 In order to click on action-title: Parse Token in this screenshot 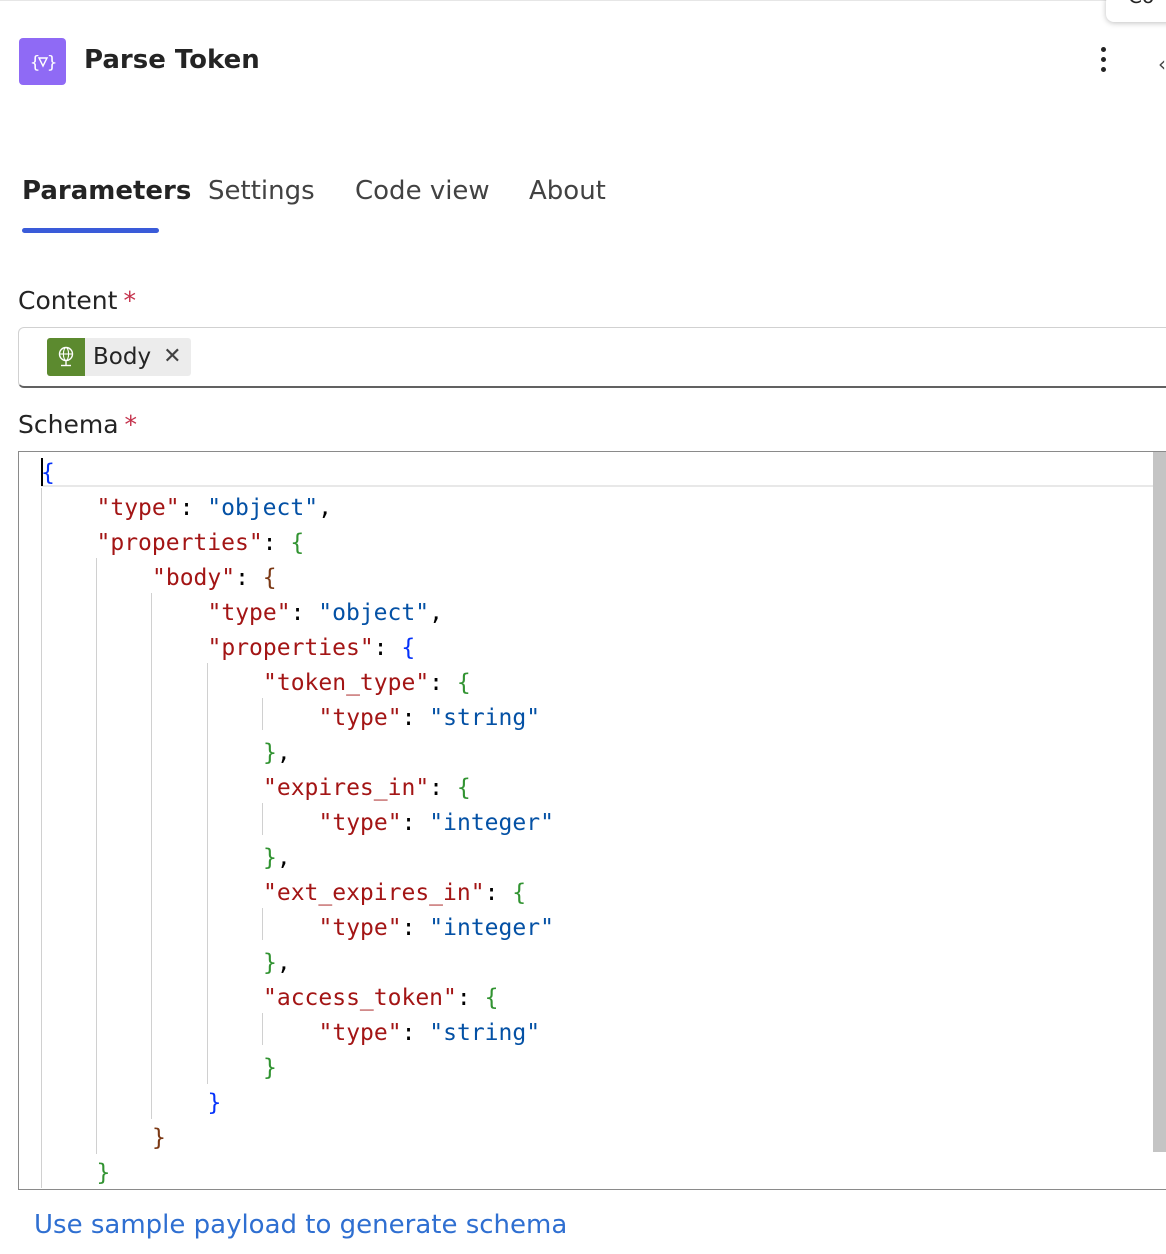, I will do `click(172, 60)`.